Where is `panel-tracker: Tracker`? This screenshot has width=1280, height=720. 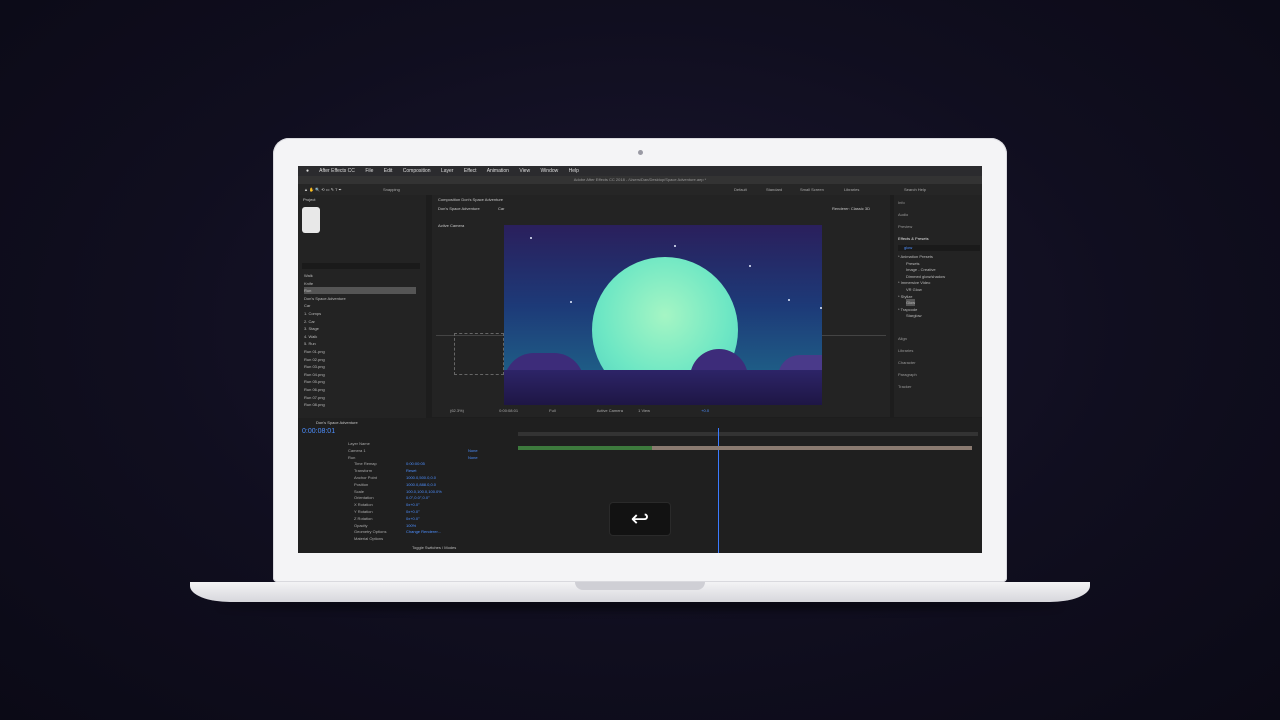 panel-tracker: Tracker is located at coordinates (904, 386).